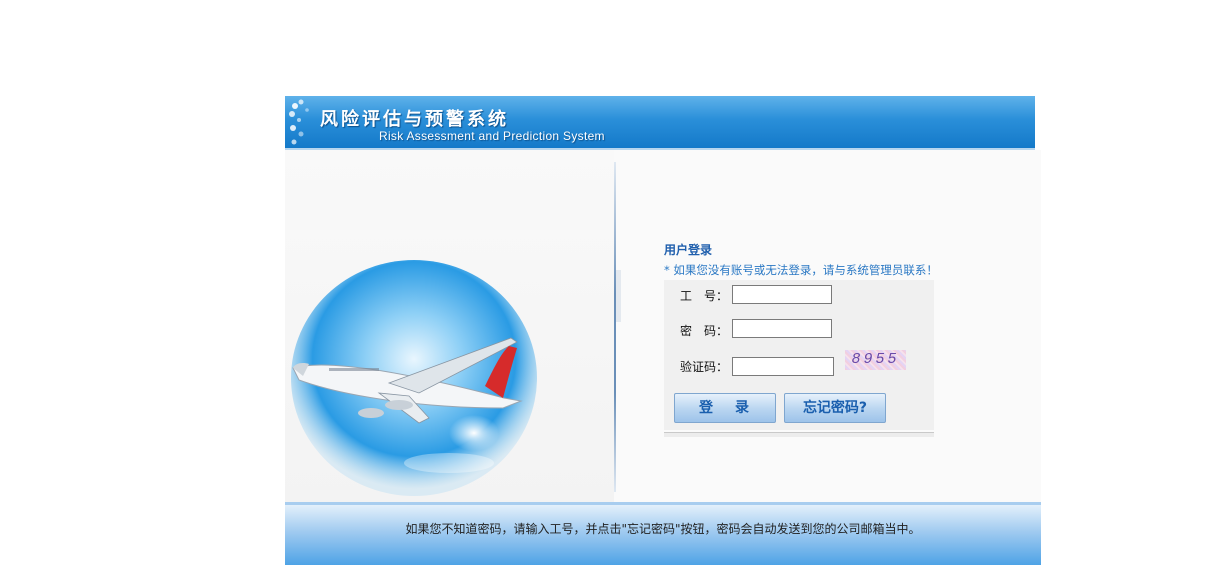 The image size is (1223, 580). I want to click on login-button: 登录, so click(725, 408).